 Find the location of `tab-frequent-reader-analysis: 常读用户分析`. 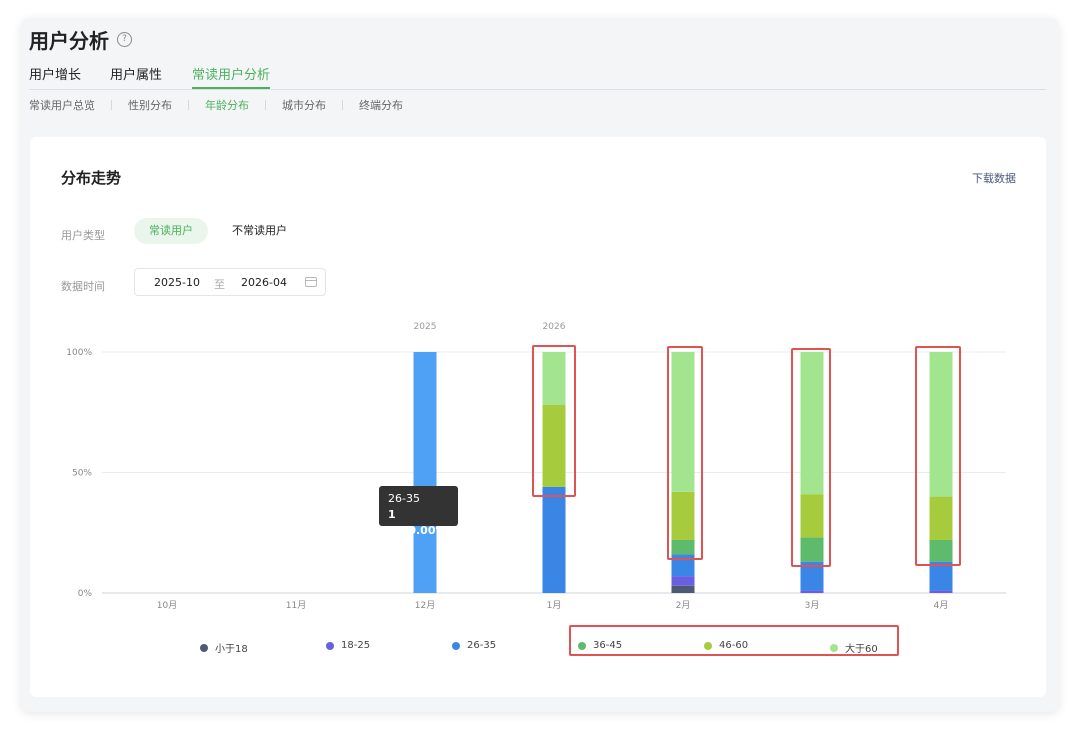

tab-frequent-reader-analysis: 常读用户分析 is located at coordinates (231, 78).